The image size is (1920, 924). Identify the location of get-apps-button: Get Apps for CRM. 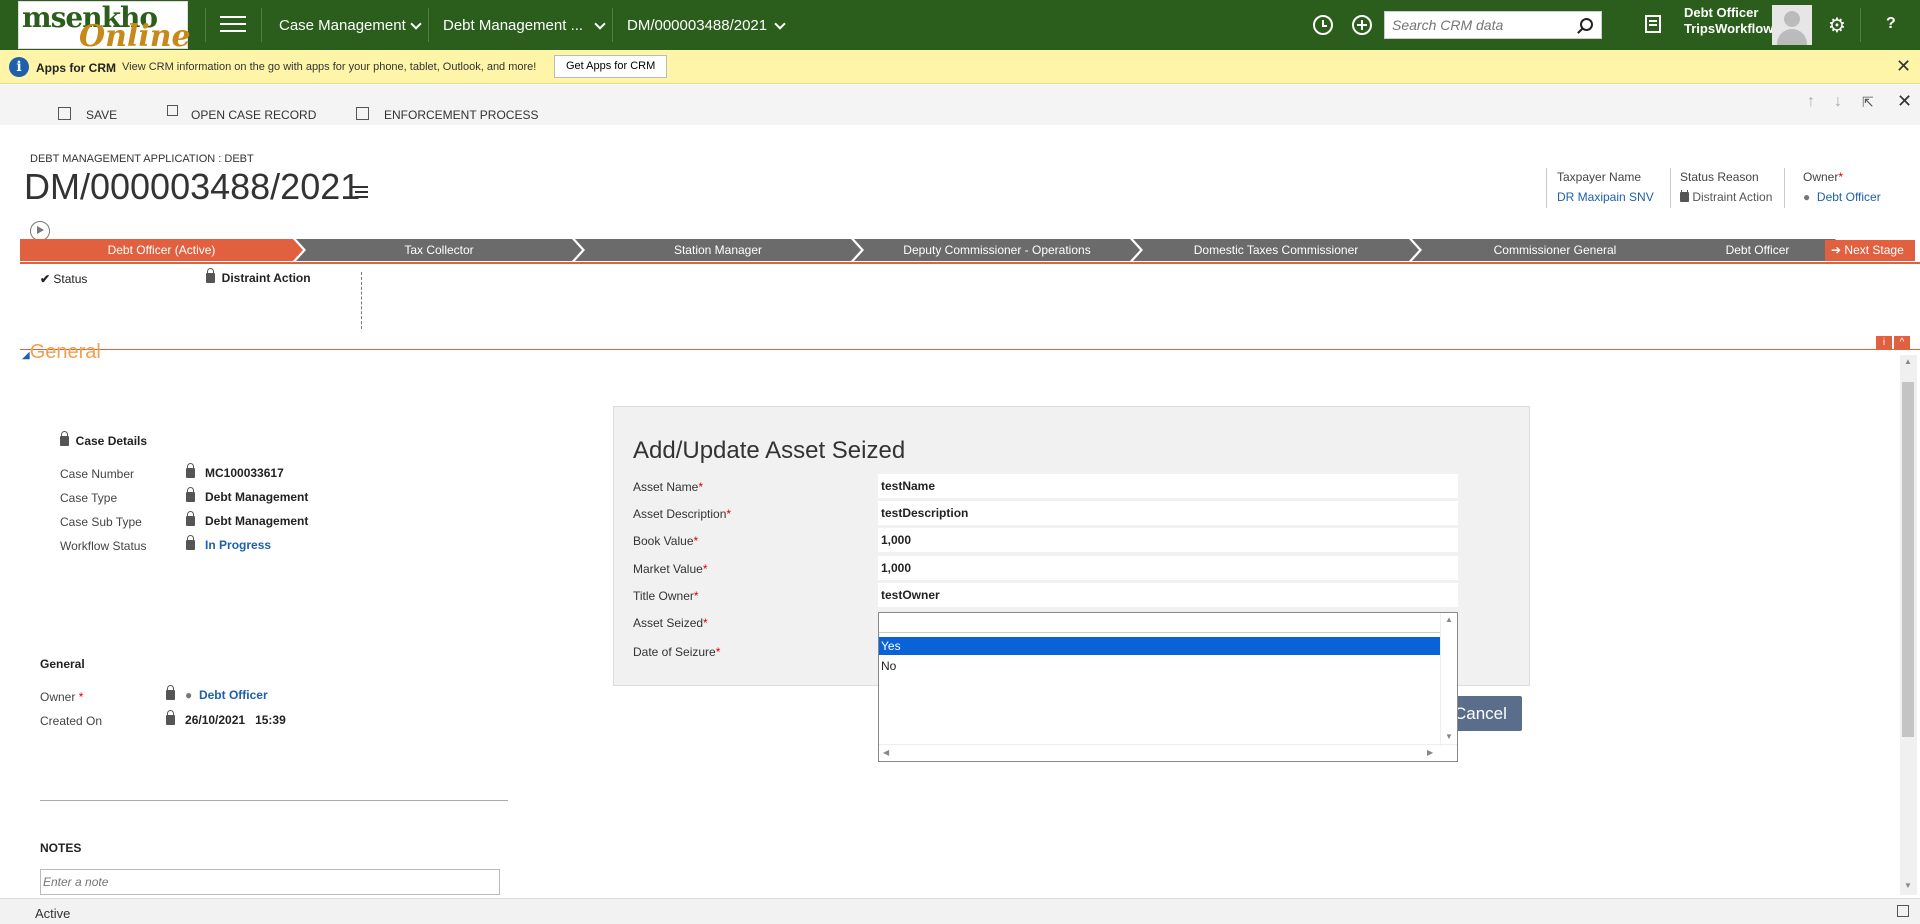
(611, 66).